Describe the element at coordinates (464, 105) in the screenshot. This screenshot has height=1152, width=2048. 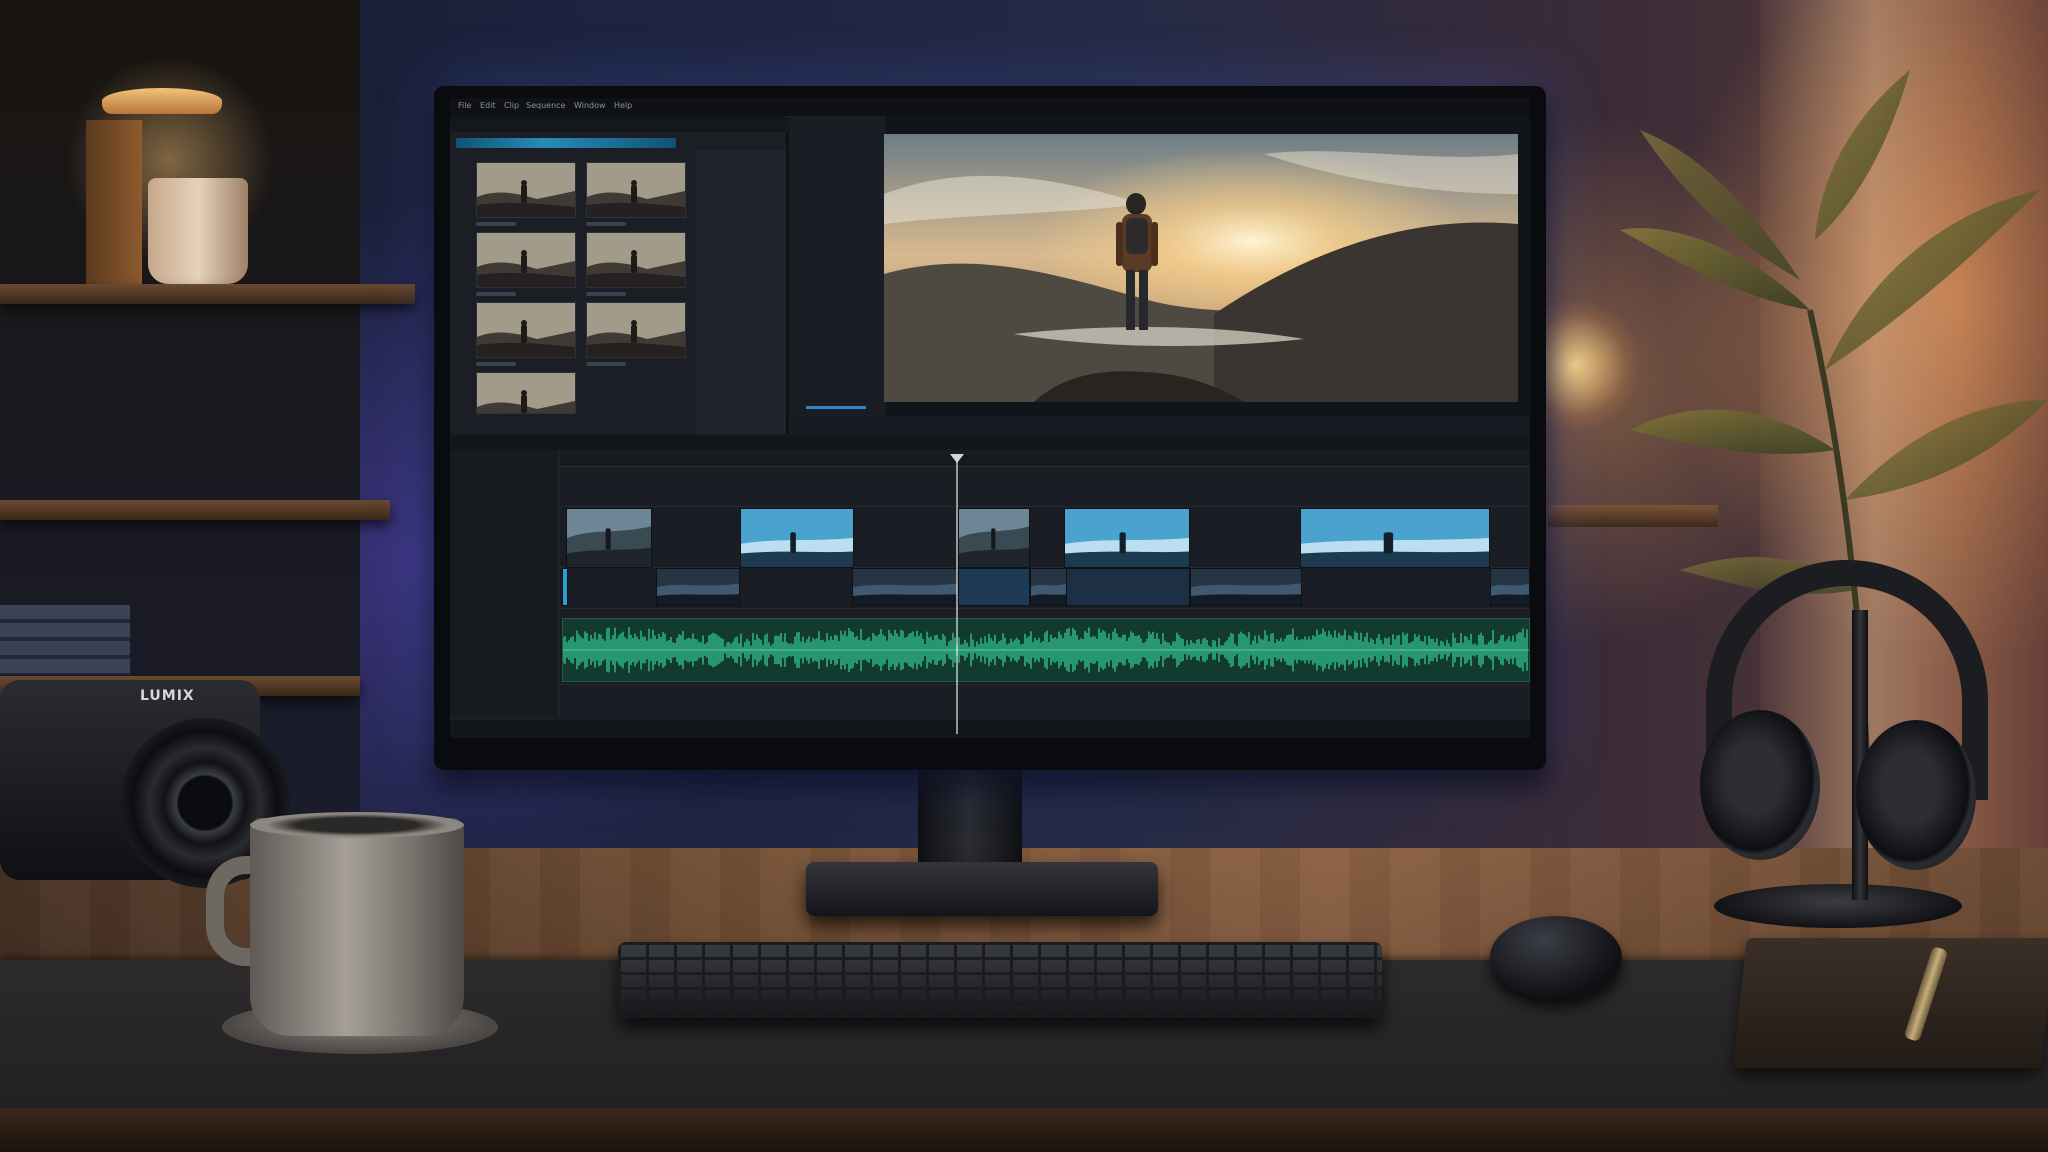
I see `menu-item-file: File` at that location.